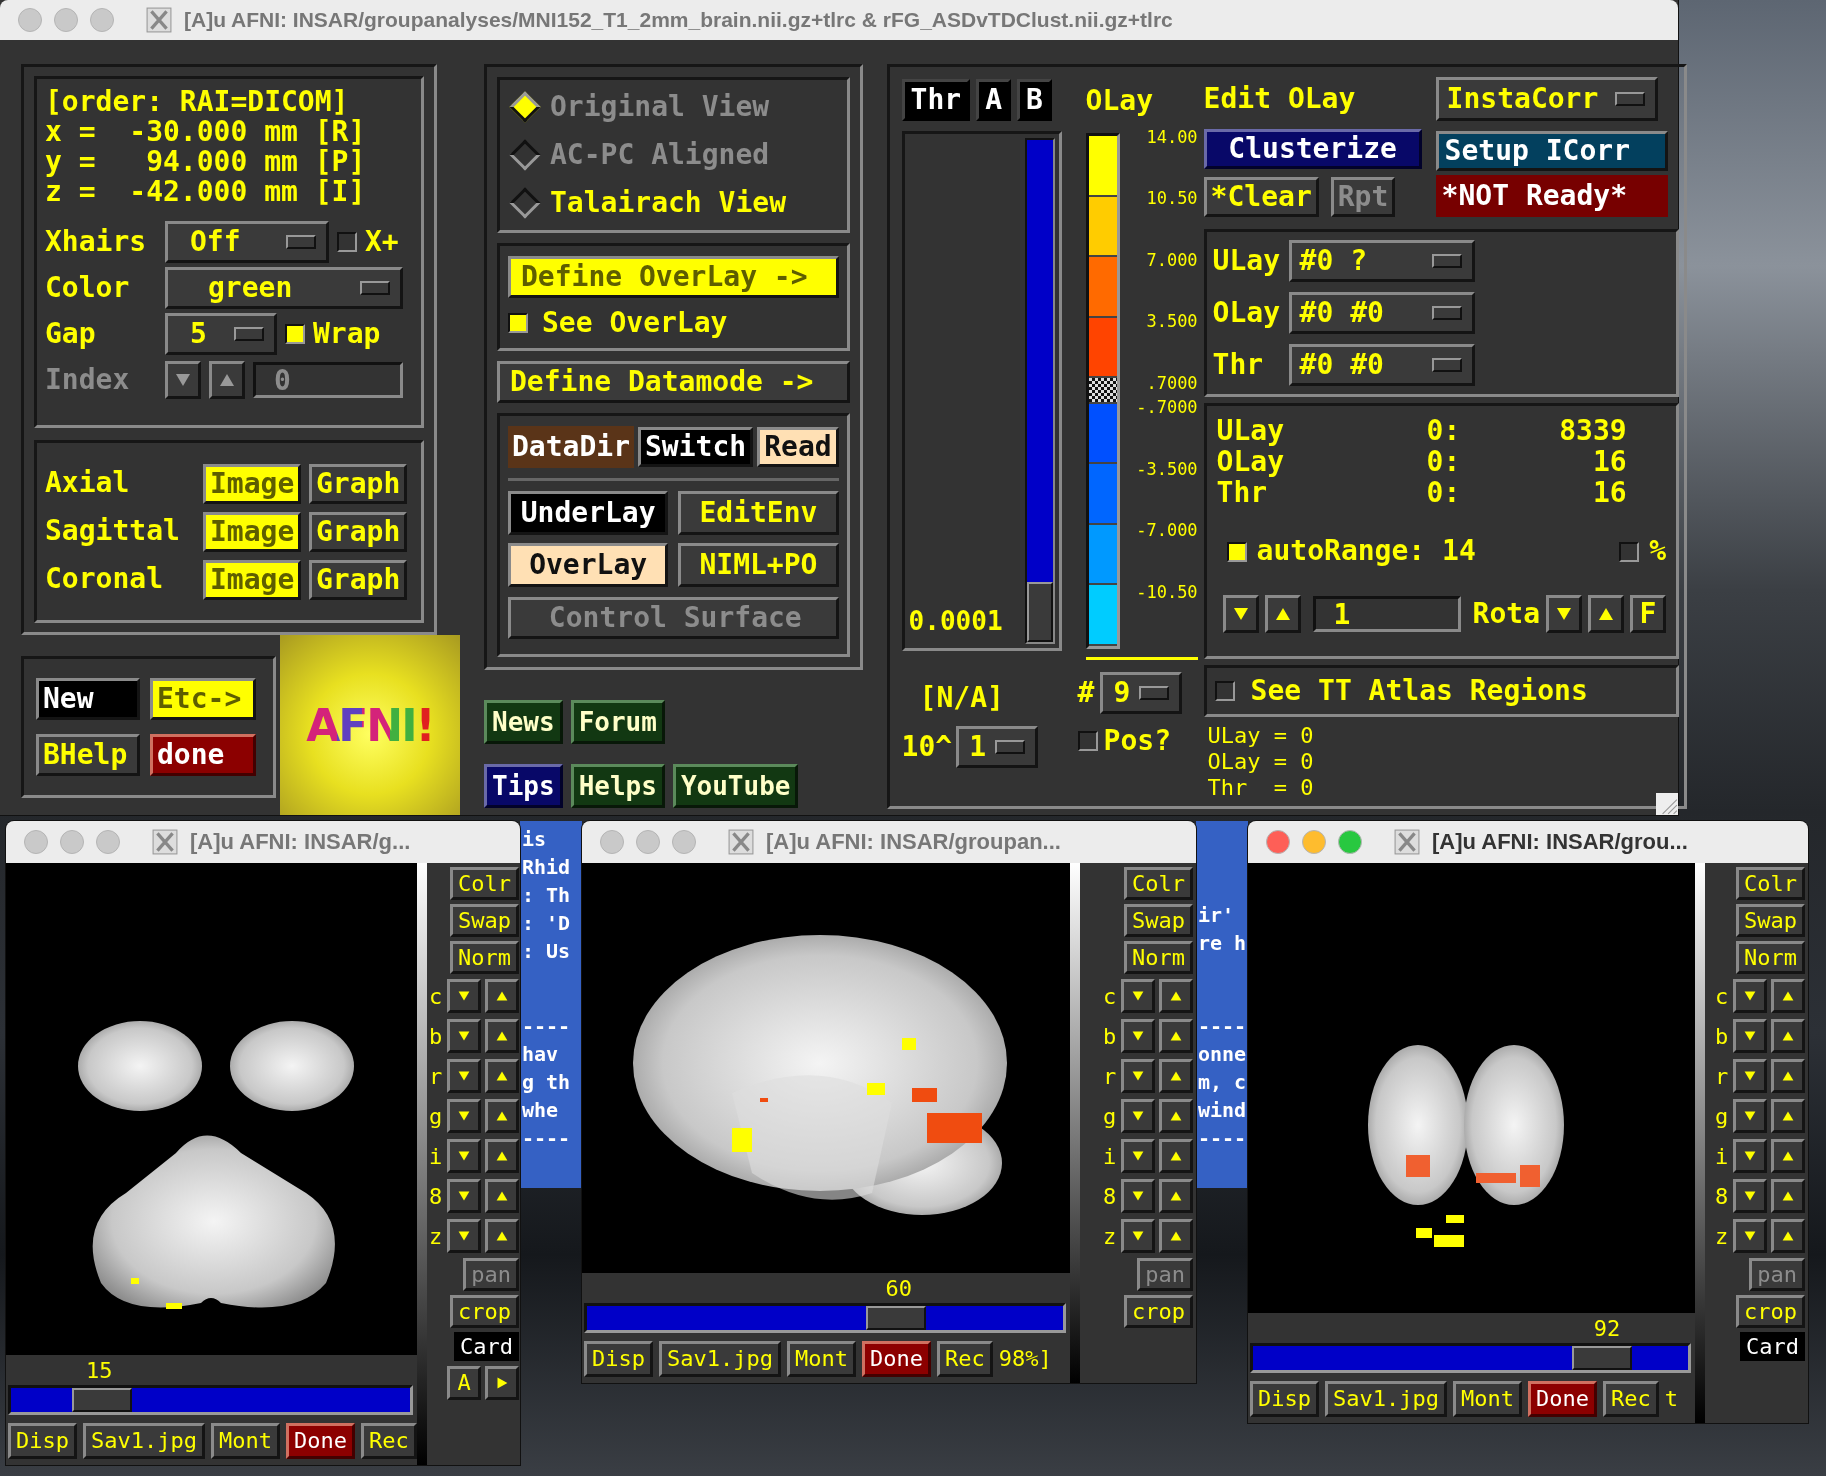  Describe the element at coordinates (994, 100) in the screenshot. I see `threshold-button: A` at that location.